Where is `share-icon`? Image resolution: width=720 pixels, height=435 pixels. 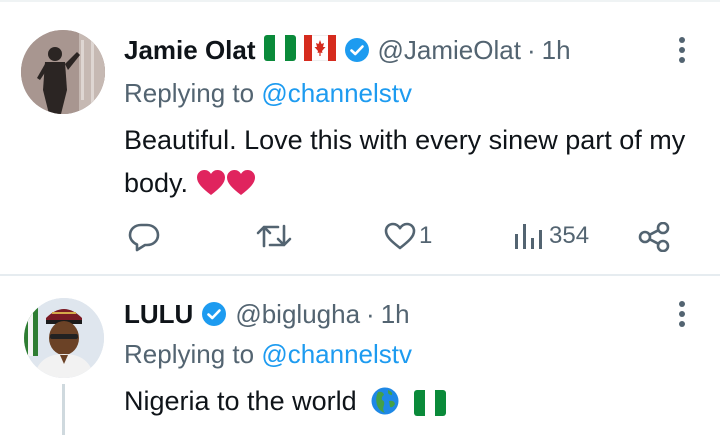 share-icon is located at coordinates (654, 237).